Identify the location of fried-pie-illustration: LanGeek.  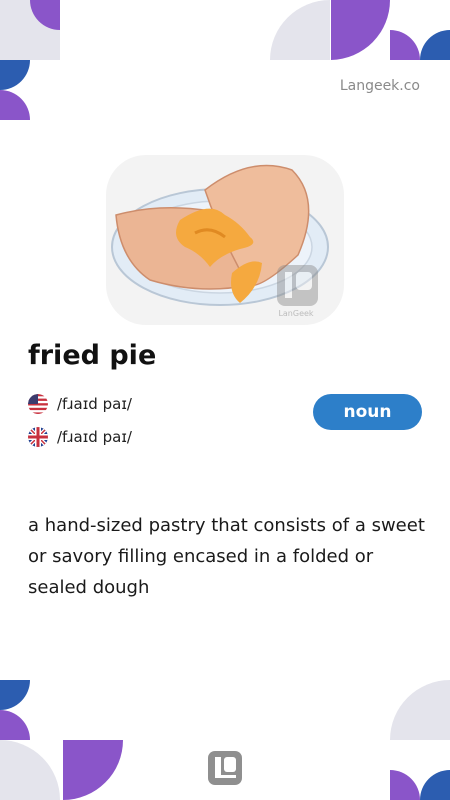
(225, 240).